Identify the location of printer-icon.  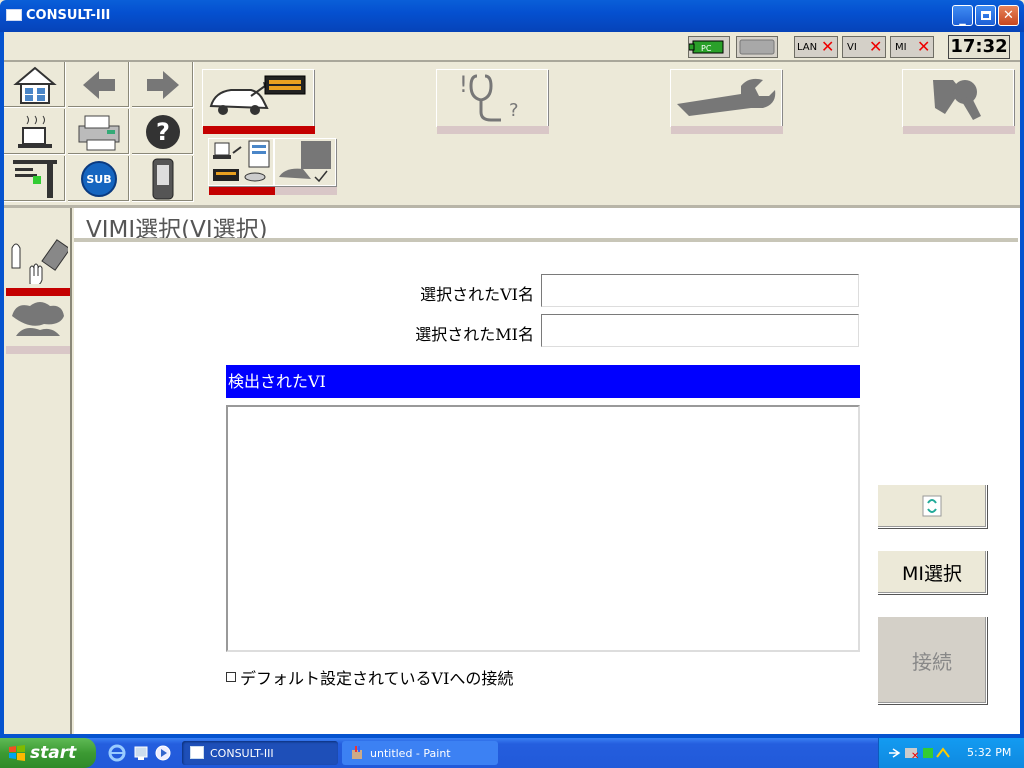
(98, 132).